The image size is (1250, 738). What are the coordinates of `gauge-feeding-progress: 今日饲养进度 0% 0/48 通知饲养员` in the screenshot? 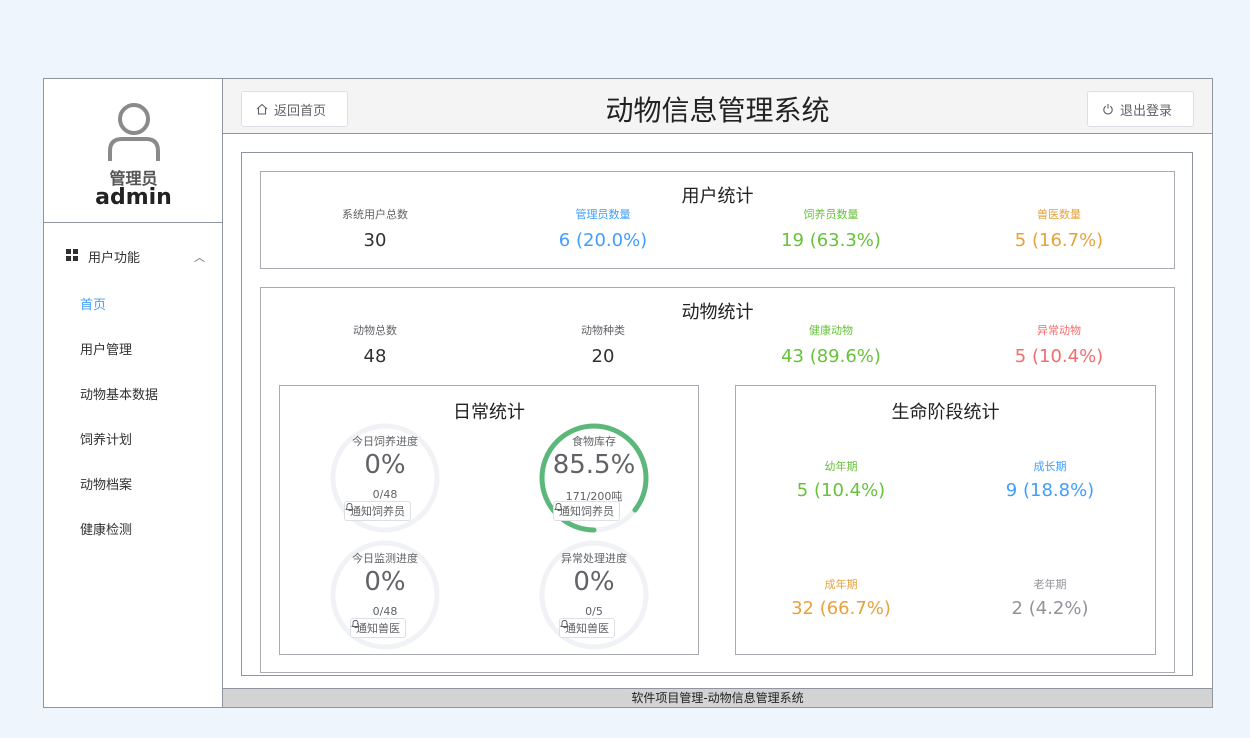 It's located at (385, 478).